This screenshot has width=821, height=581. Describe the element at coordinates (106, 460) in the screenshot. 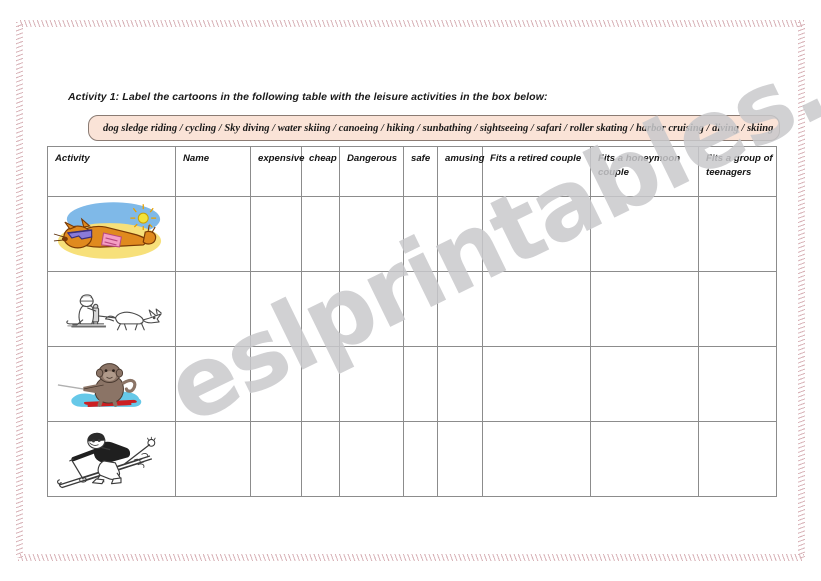

I see `skiing-cartoon-icon` at that location.